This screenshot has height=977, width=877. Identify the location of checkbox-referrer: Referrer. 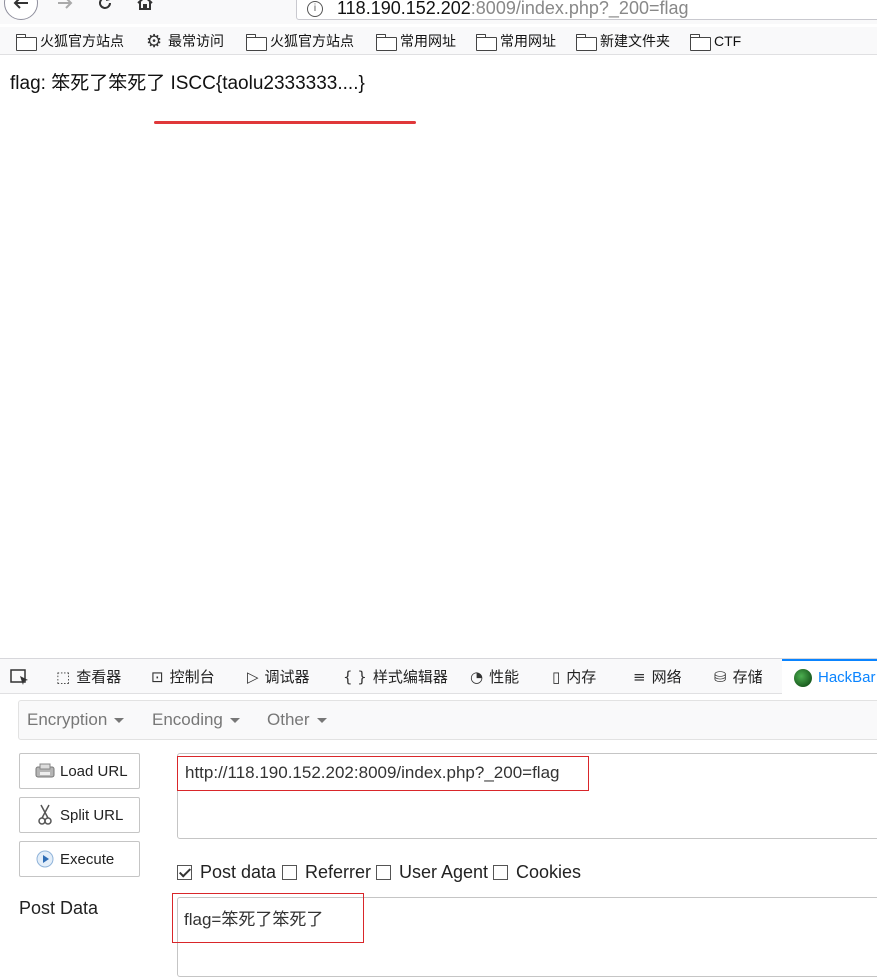
(326, 872).